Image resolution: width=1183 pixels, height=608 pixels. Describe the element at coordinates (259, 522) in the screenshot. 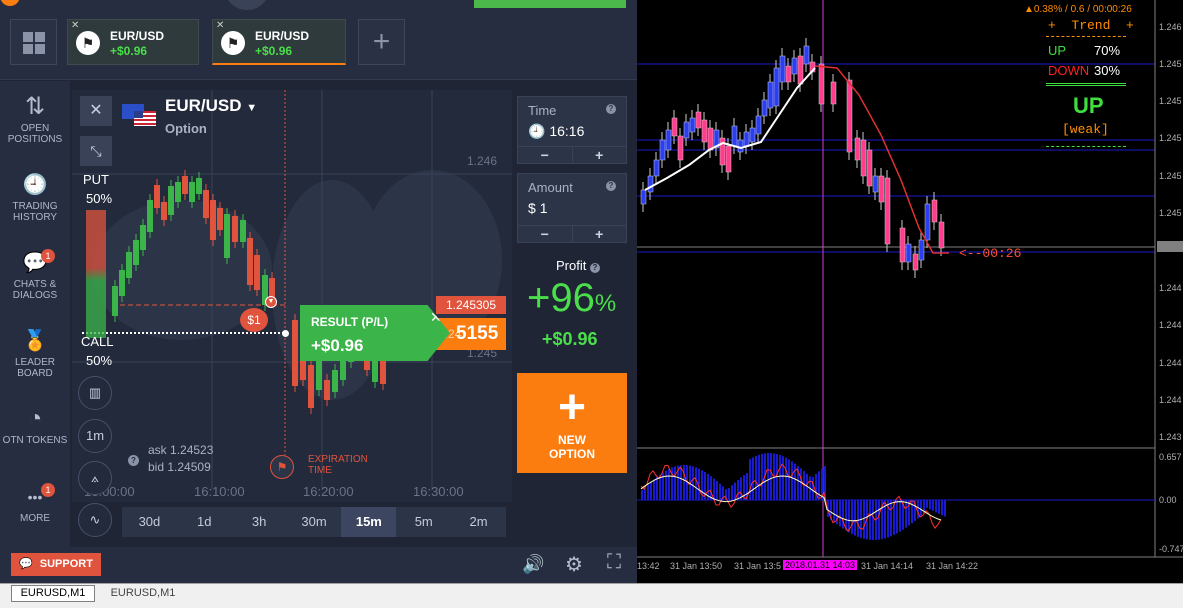

I see `timeframe-option: 3h` at that location.